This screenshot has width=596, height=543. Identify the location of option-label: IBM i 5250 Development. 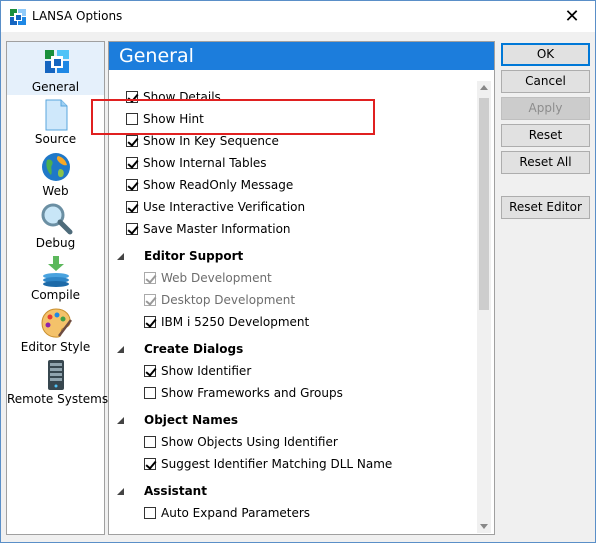
(235, 322).